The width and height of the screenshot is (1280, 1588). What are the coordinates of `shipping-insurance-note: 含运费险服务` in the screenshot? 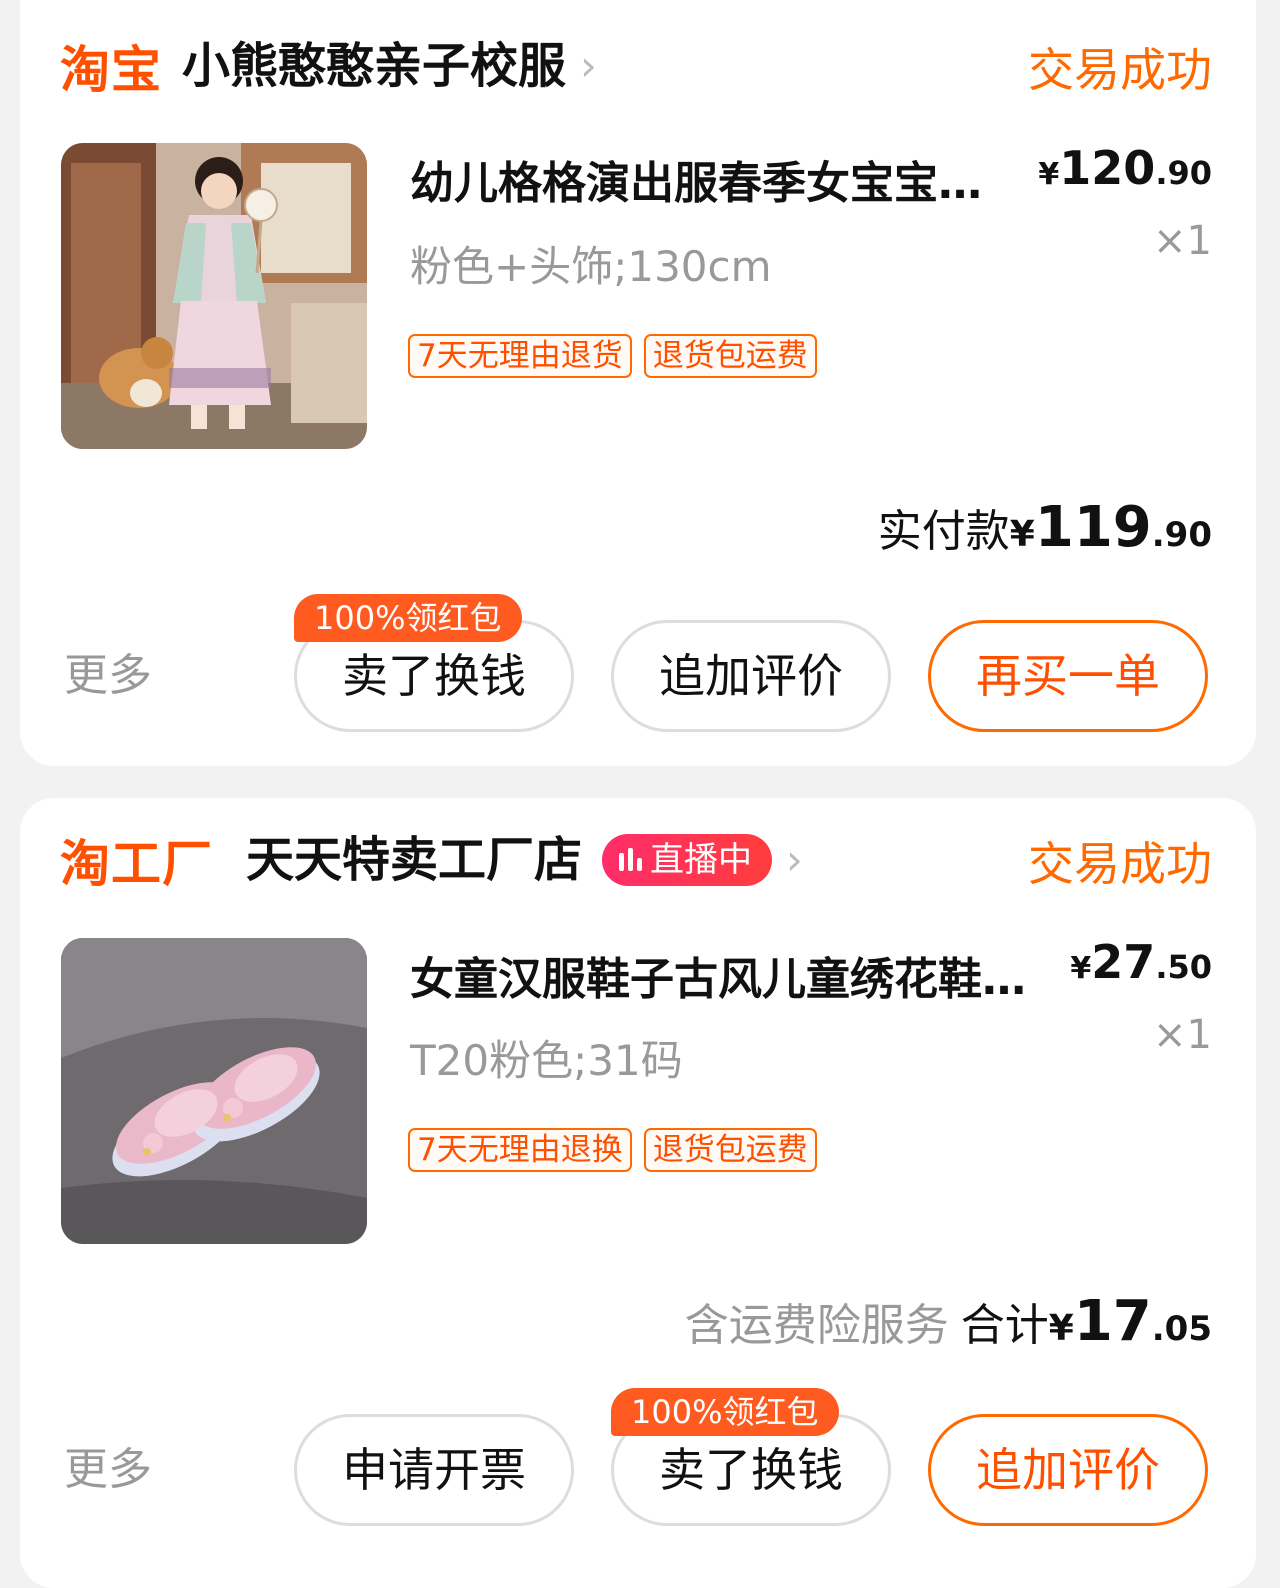 It's located at (816, 1325).